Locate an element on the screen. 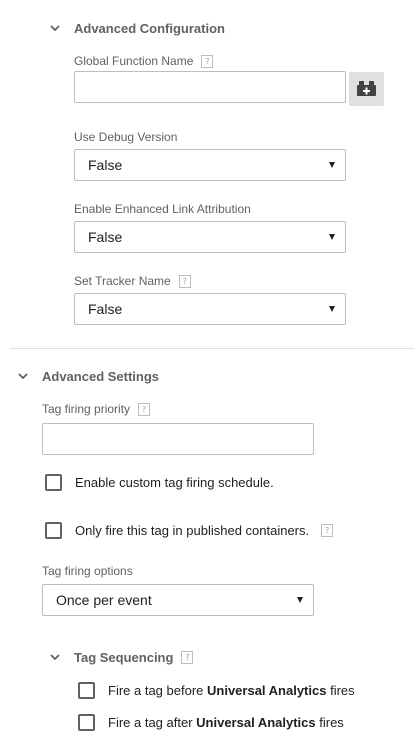 The width and height of the screenshot is (414, 749). advanced-configuration-title: Advanced Configuration is located at coordinates (149, 28).